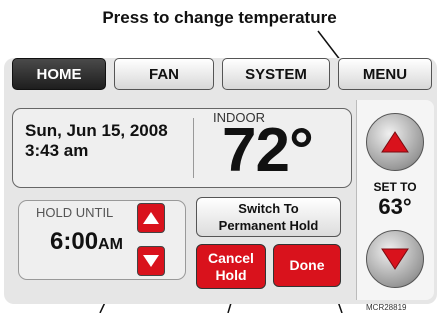 This screenshot has width=439, height=313. I want to click on tab-fan: FAN, so click(164, 74).